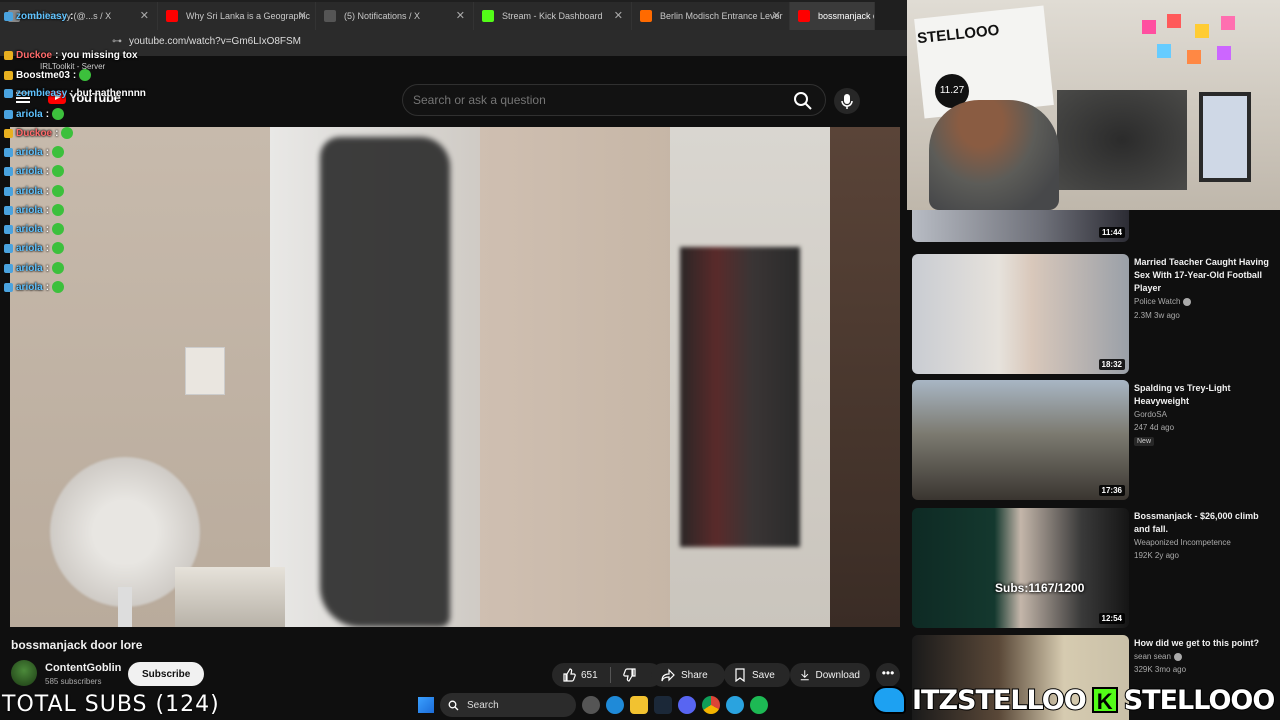  I want to click on recommendation-stats: 247 4d ago, so click(1154, 427).